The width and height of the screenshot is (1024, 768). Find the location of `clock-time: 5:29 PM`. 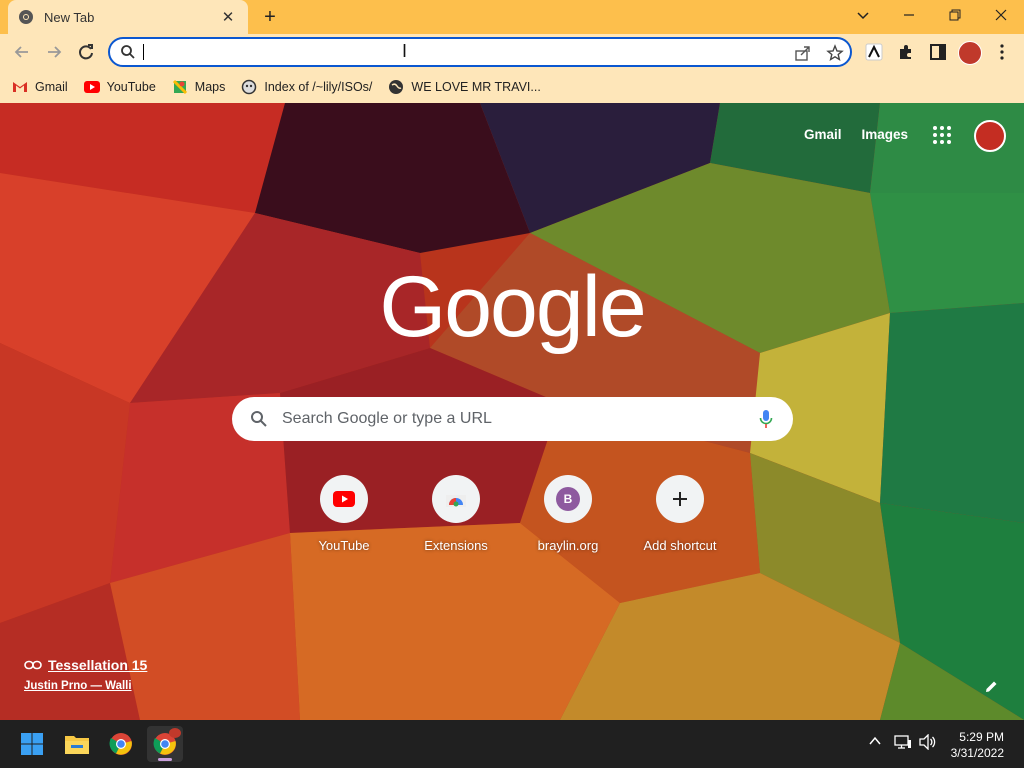

clock-time: 5:29 PM is located at coordinates (981, 737).